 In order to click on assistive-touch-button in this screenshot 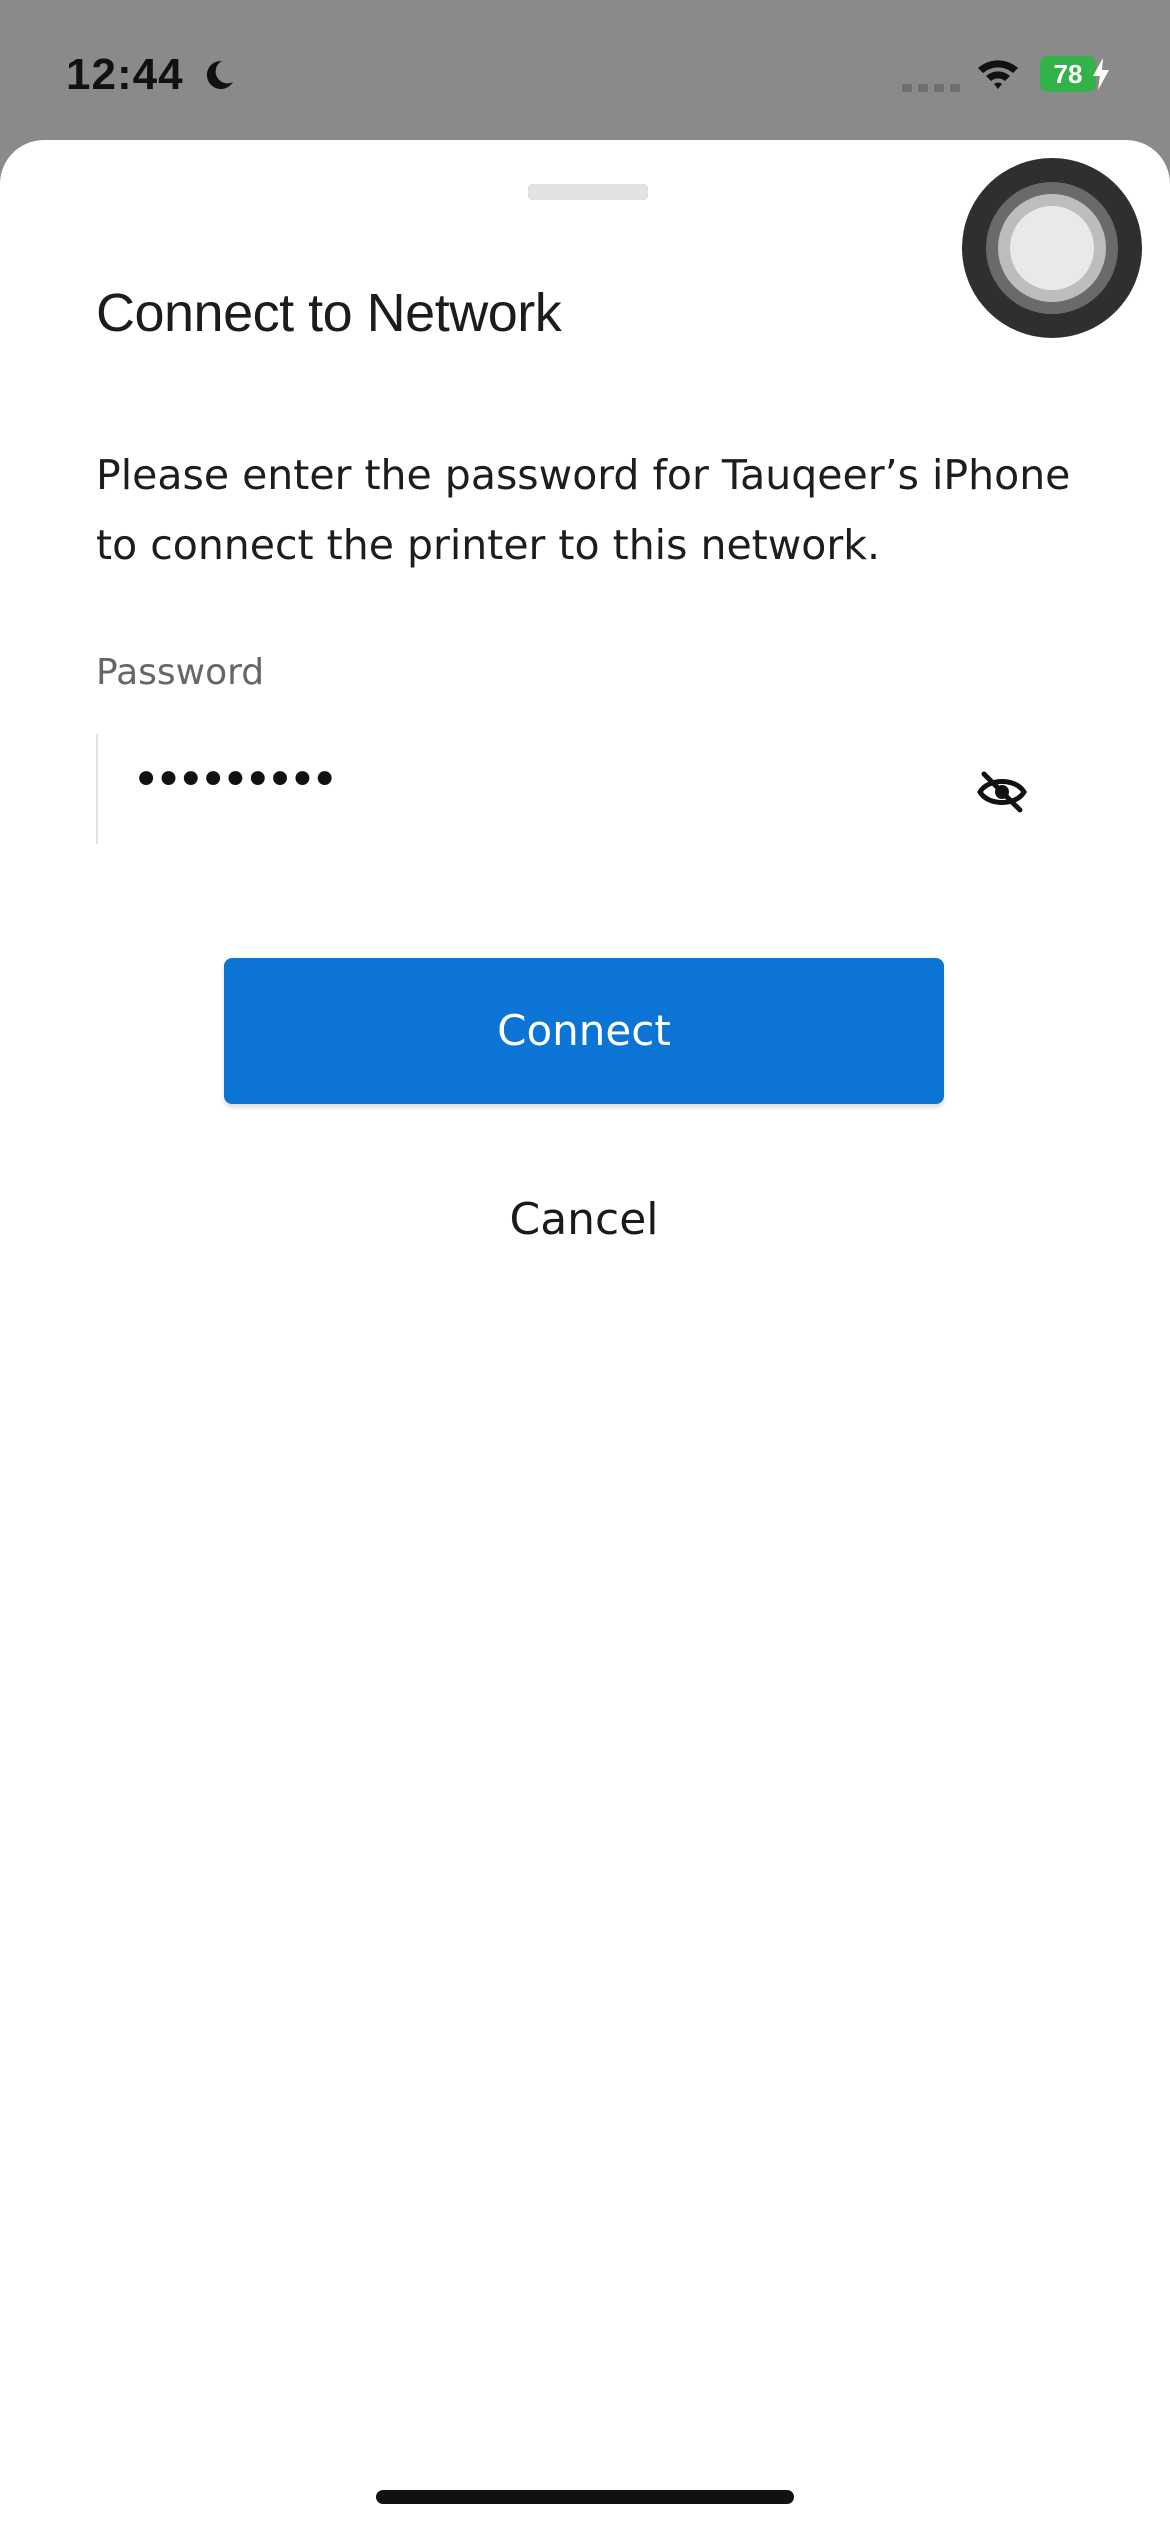, I will do `click(1052, 248)`.